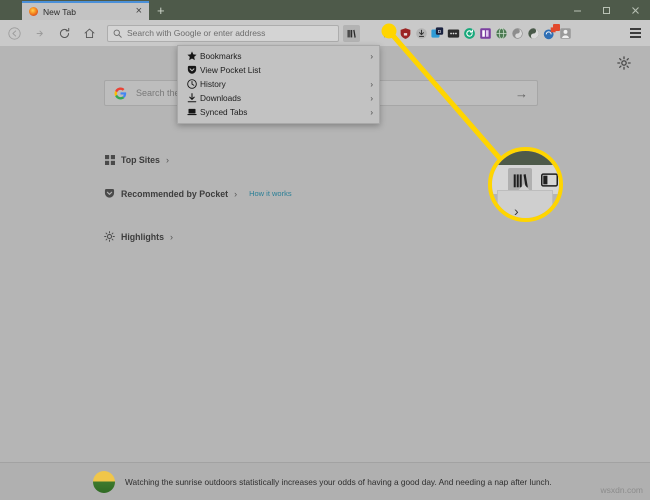  What do you see at coordinates (565, 33) in the screenshot?
I see `person-extension-icon` at bounding box center [565, 33].